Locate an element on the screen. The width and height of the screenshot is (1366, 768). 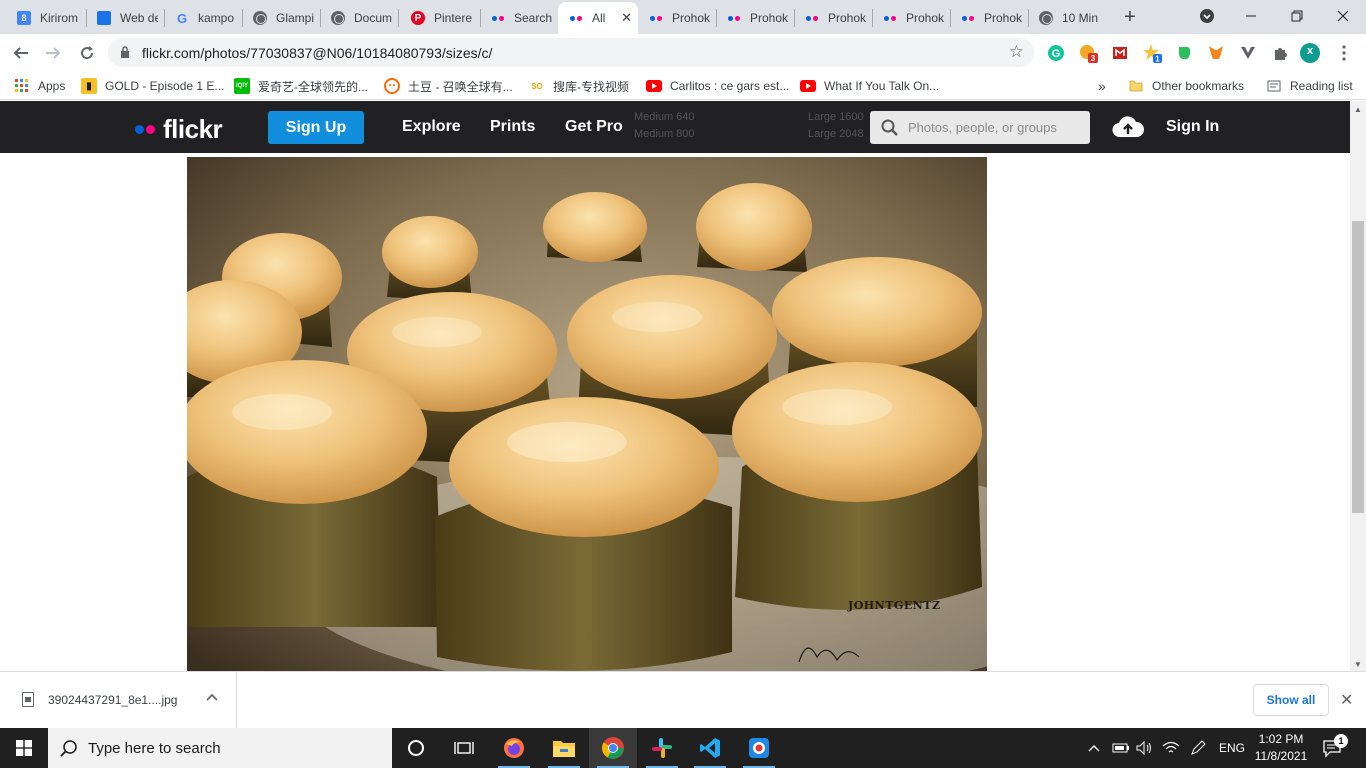
wifi-icon is located at coordinates (1171, 748).